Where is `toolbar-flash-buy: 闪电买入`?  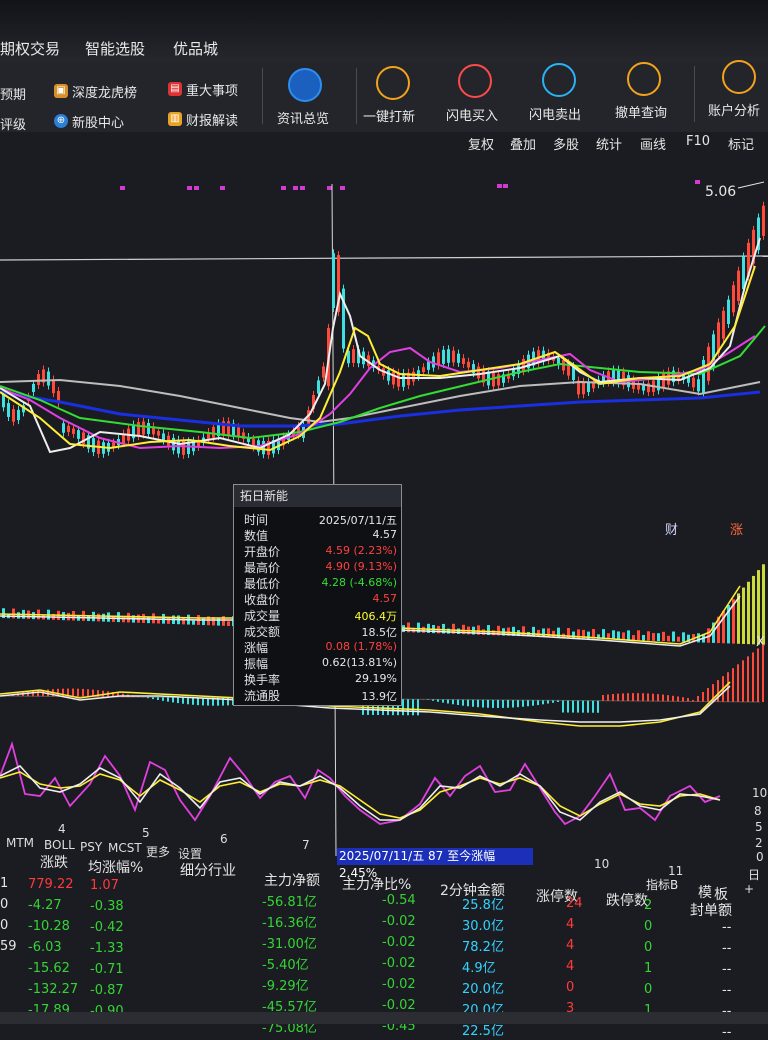 toolbar-flash-buy: 闪电买入 is located at coordinates (472, 114).